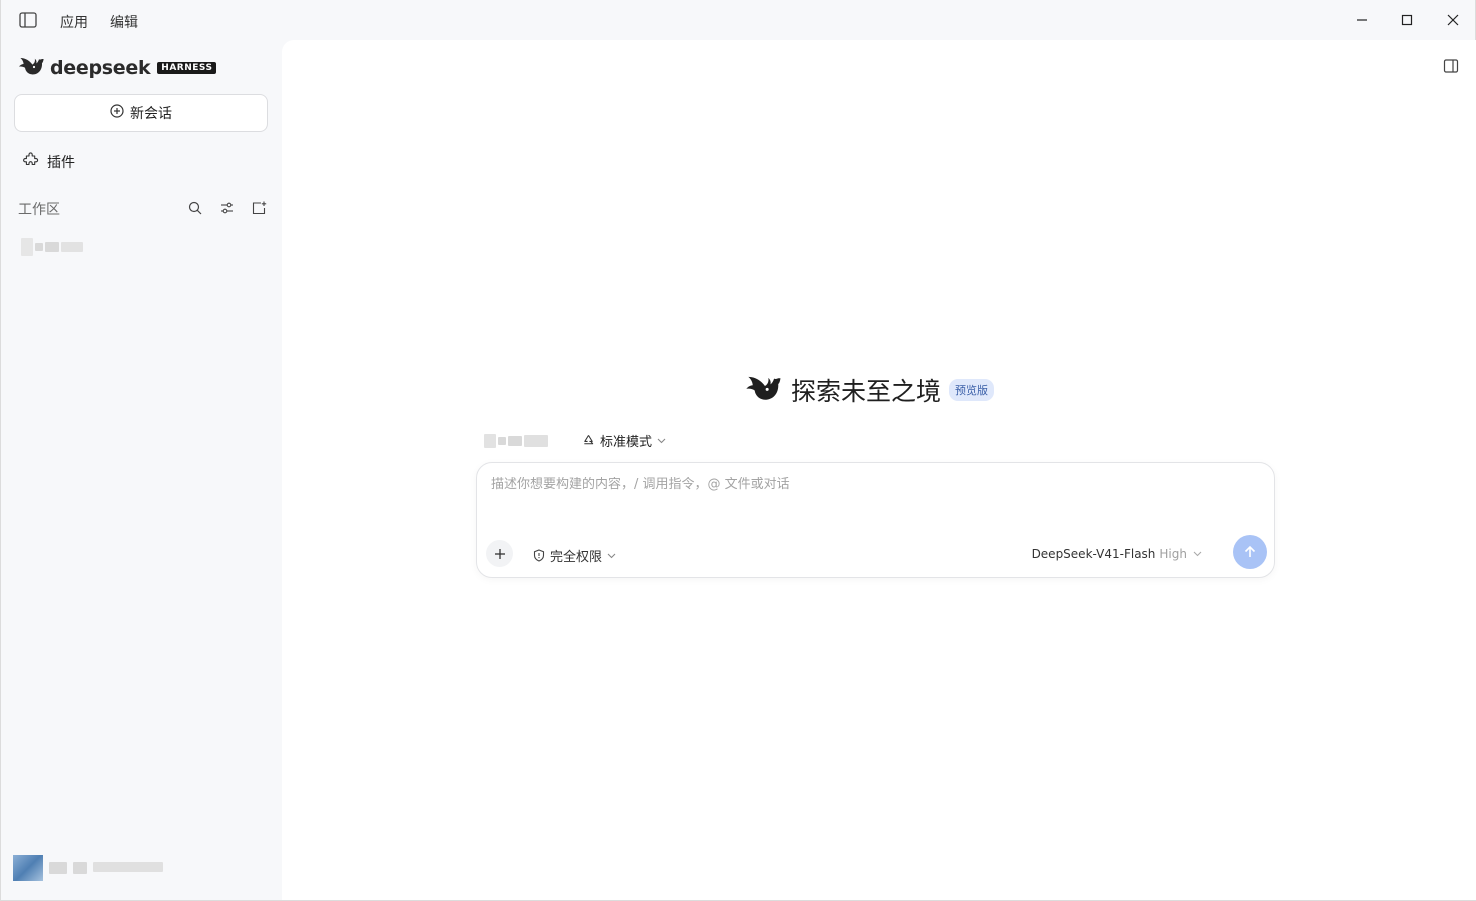  I want to click on avatar, so click(28, 868).